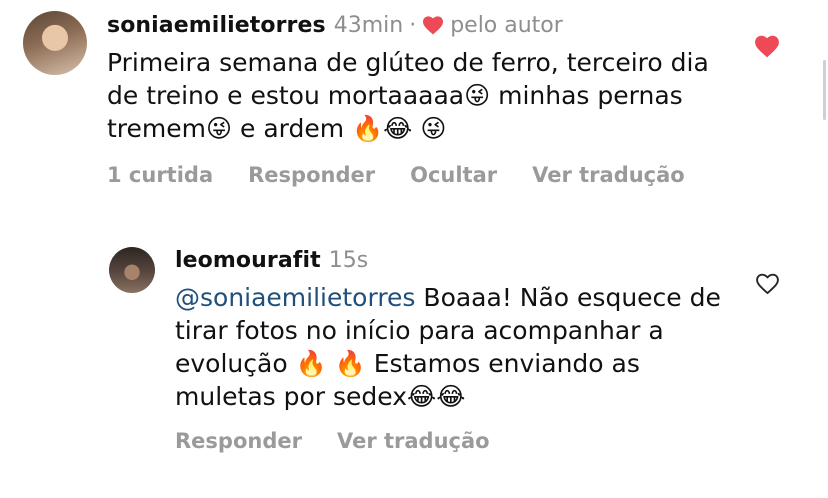 Image resolution: width=828 pixels, height=498 pixels. I want to click on comment-actions: 1 curtida Responder Ocultar Ver tradução, so click(417, 175).